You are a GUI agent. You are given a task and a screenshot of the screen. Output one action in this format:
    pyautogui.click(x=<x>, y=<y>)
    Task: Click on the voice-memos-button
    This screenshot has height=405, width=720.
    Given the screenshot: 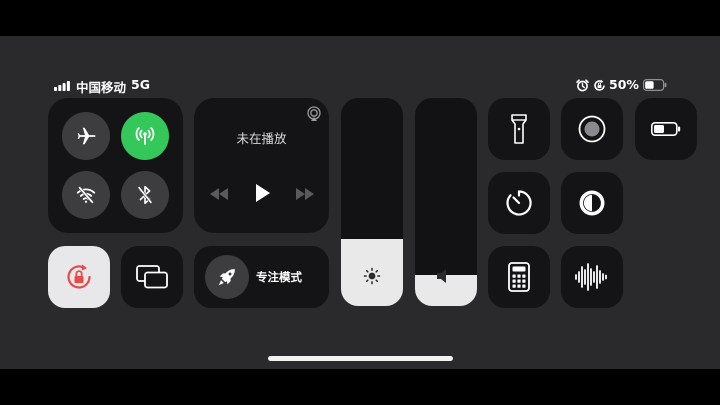 What is the action you would take?
    pyautogui.click(x=592, y=277)
    